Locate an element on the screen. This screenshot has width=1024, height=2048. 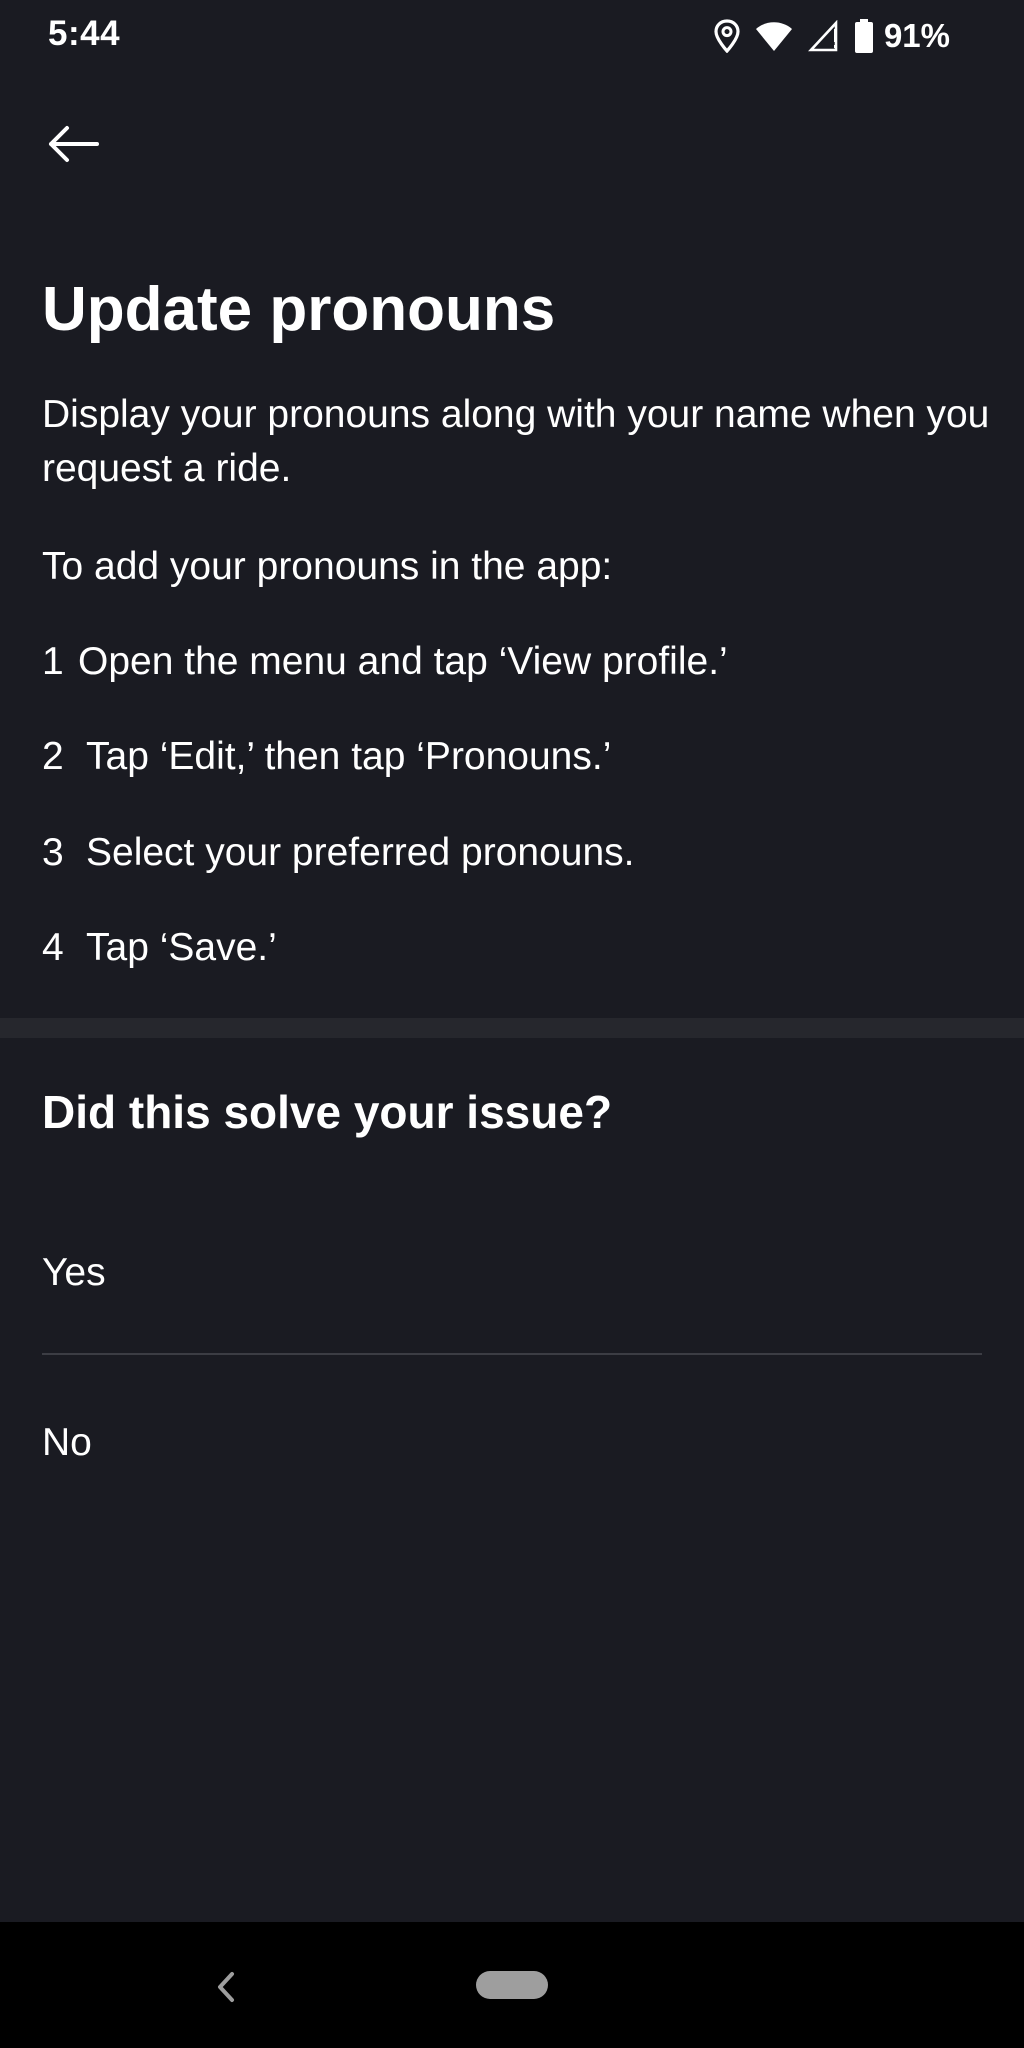
cell-signal-icon is located at coordinates (823, 36).